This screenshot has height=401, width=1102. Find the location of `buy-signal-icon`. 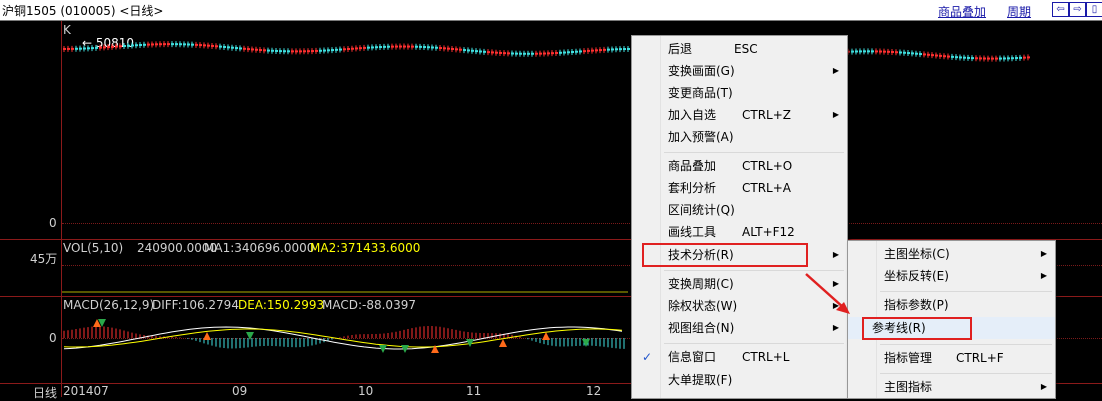

buy-signal-icon is located at coordinates (503, 343).